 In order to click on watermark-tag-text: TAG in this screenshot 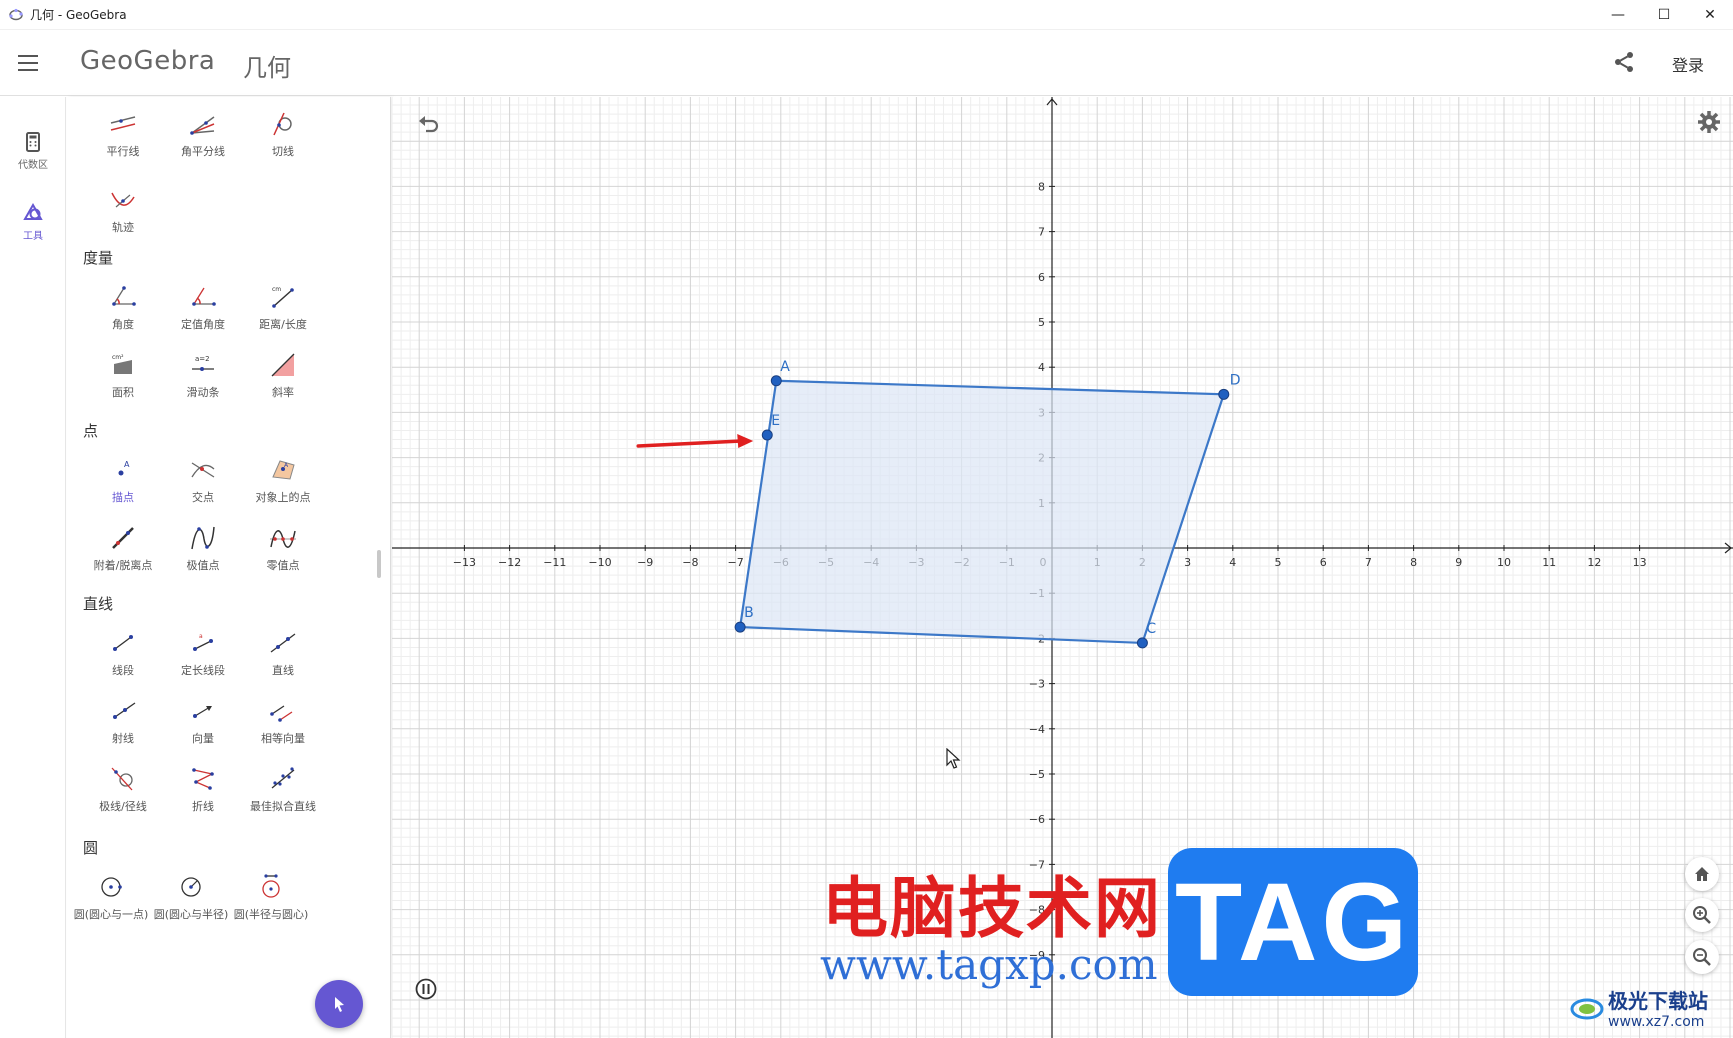, I will do `click(1293, 922)`.